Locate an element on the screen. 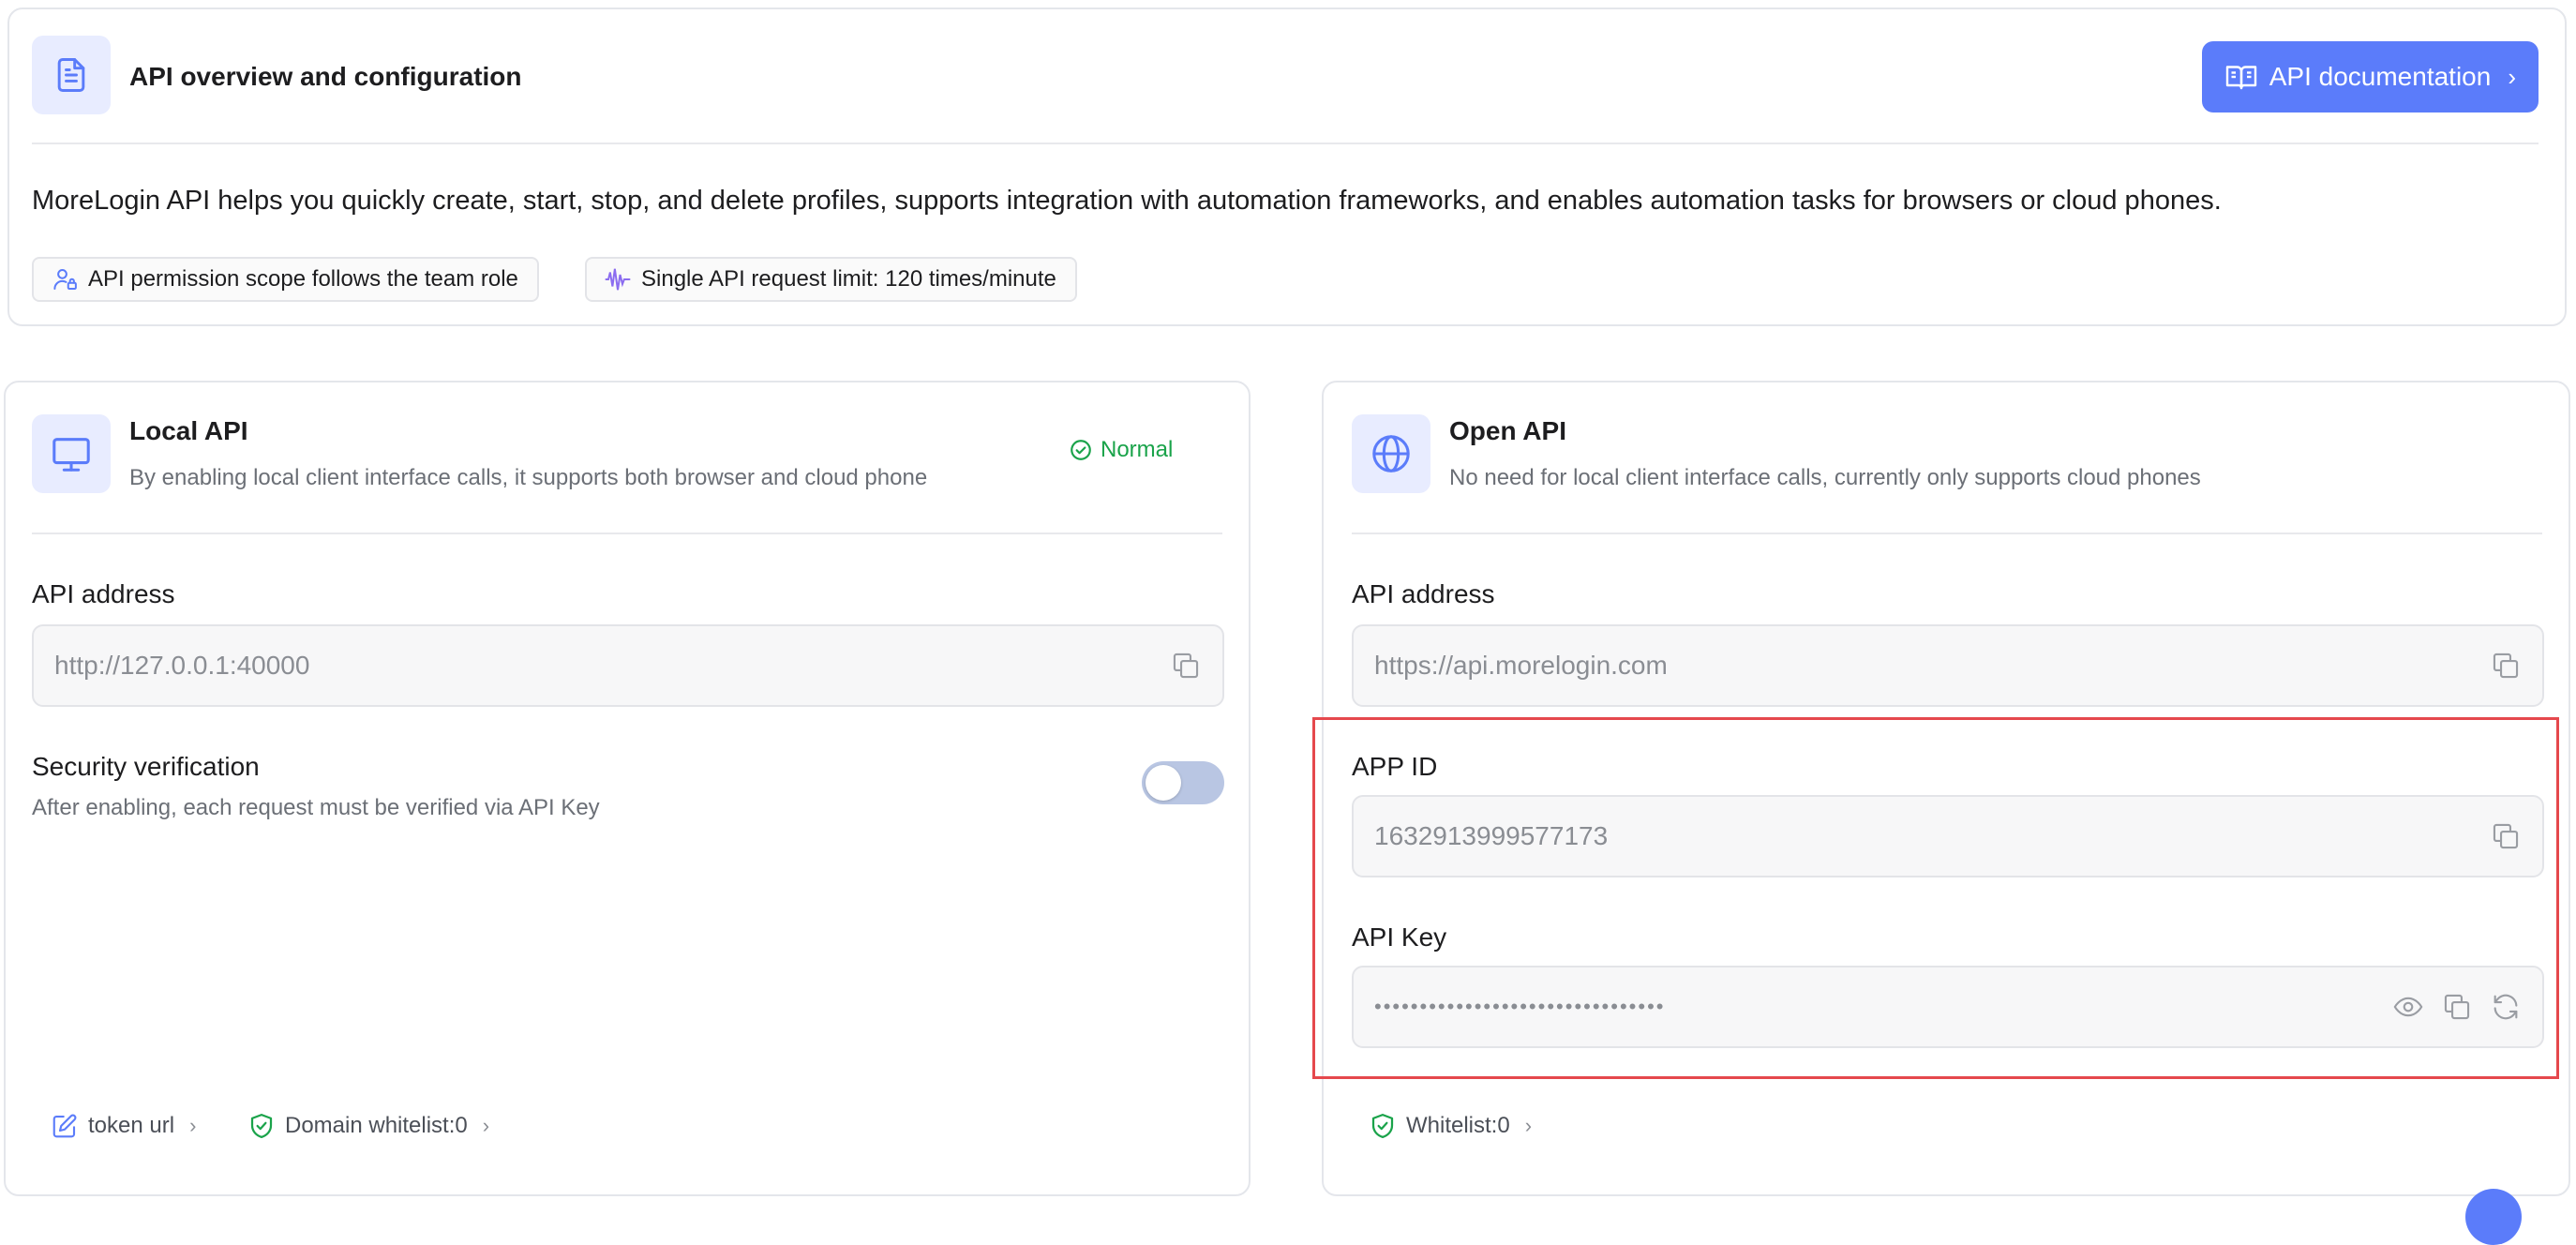 Image resolution: width=2576 pixels, height=1245 pixels. token-url-label: token url is located at coordinates (131, 1125).